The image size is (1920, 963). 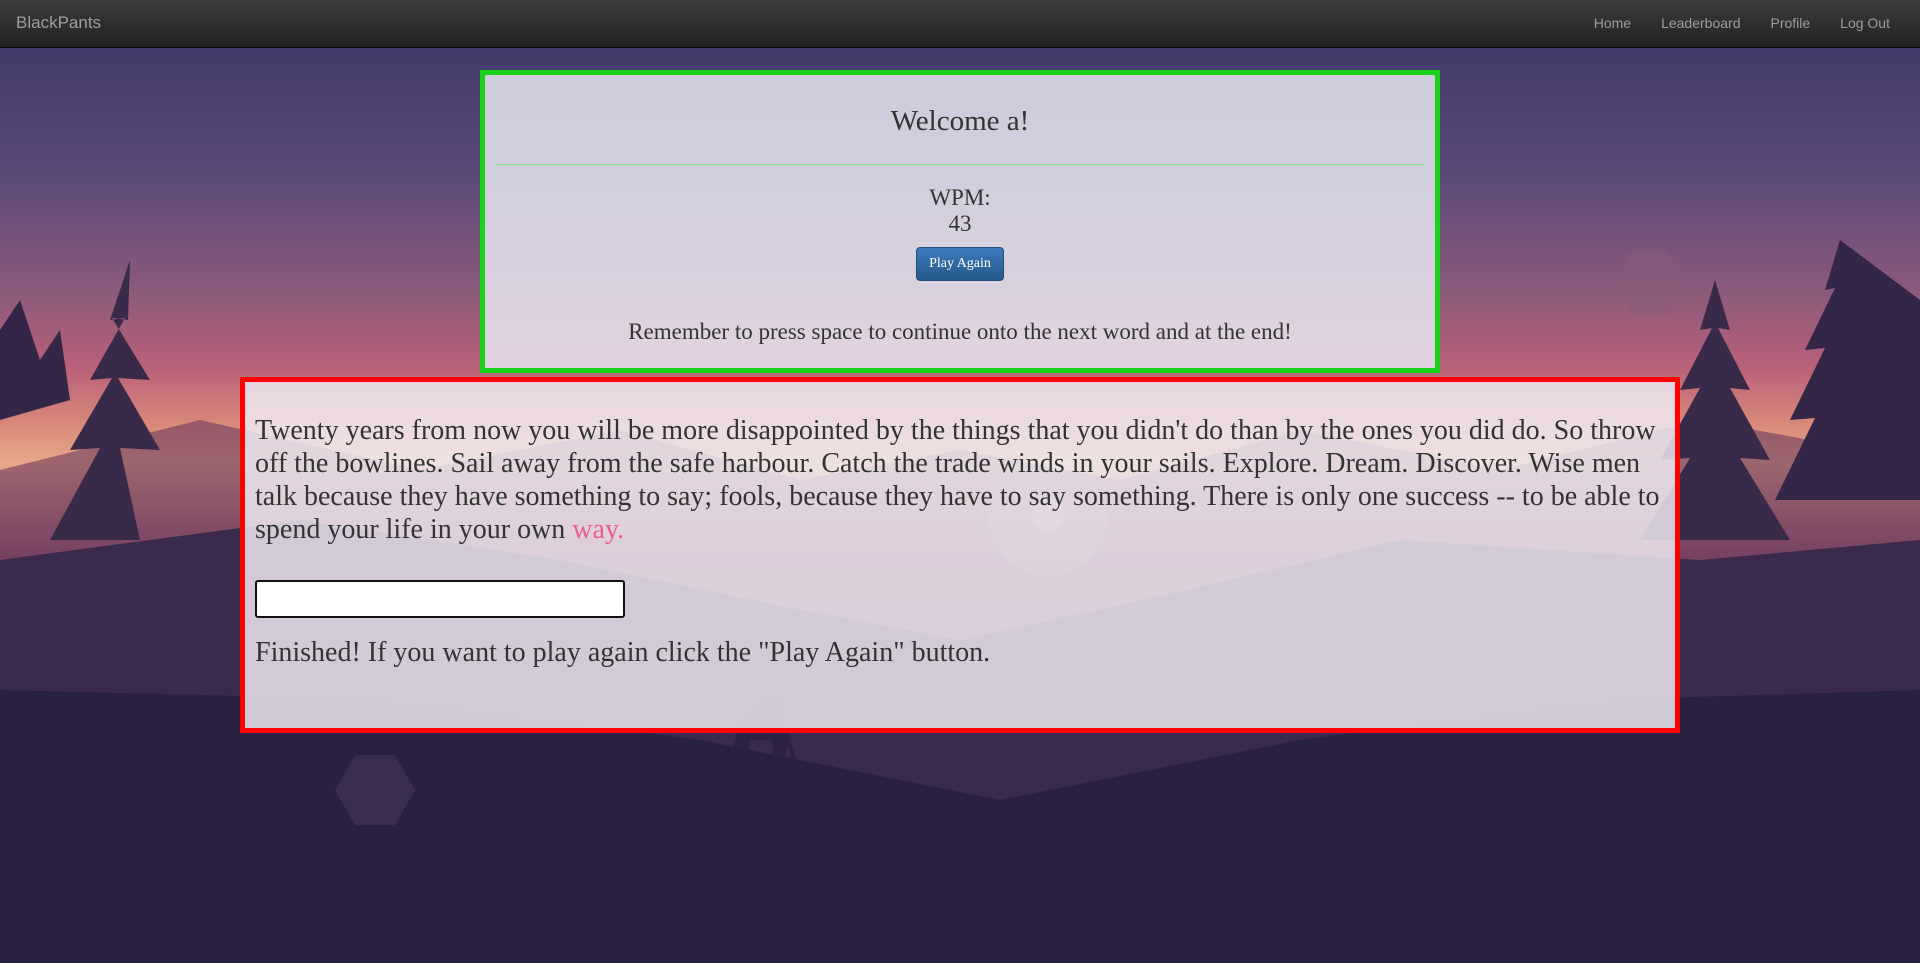 I want to click on divider, so click(x=960, y=164).